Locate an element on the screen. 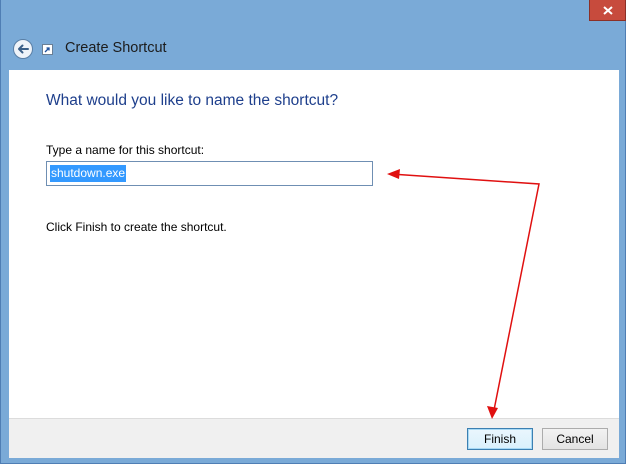  back-arrow-icon is located at coordinates (23, 49).